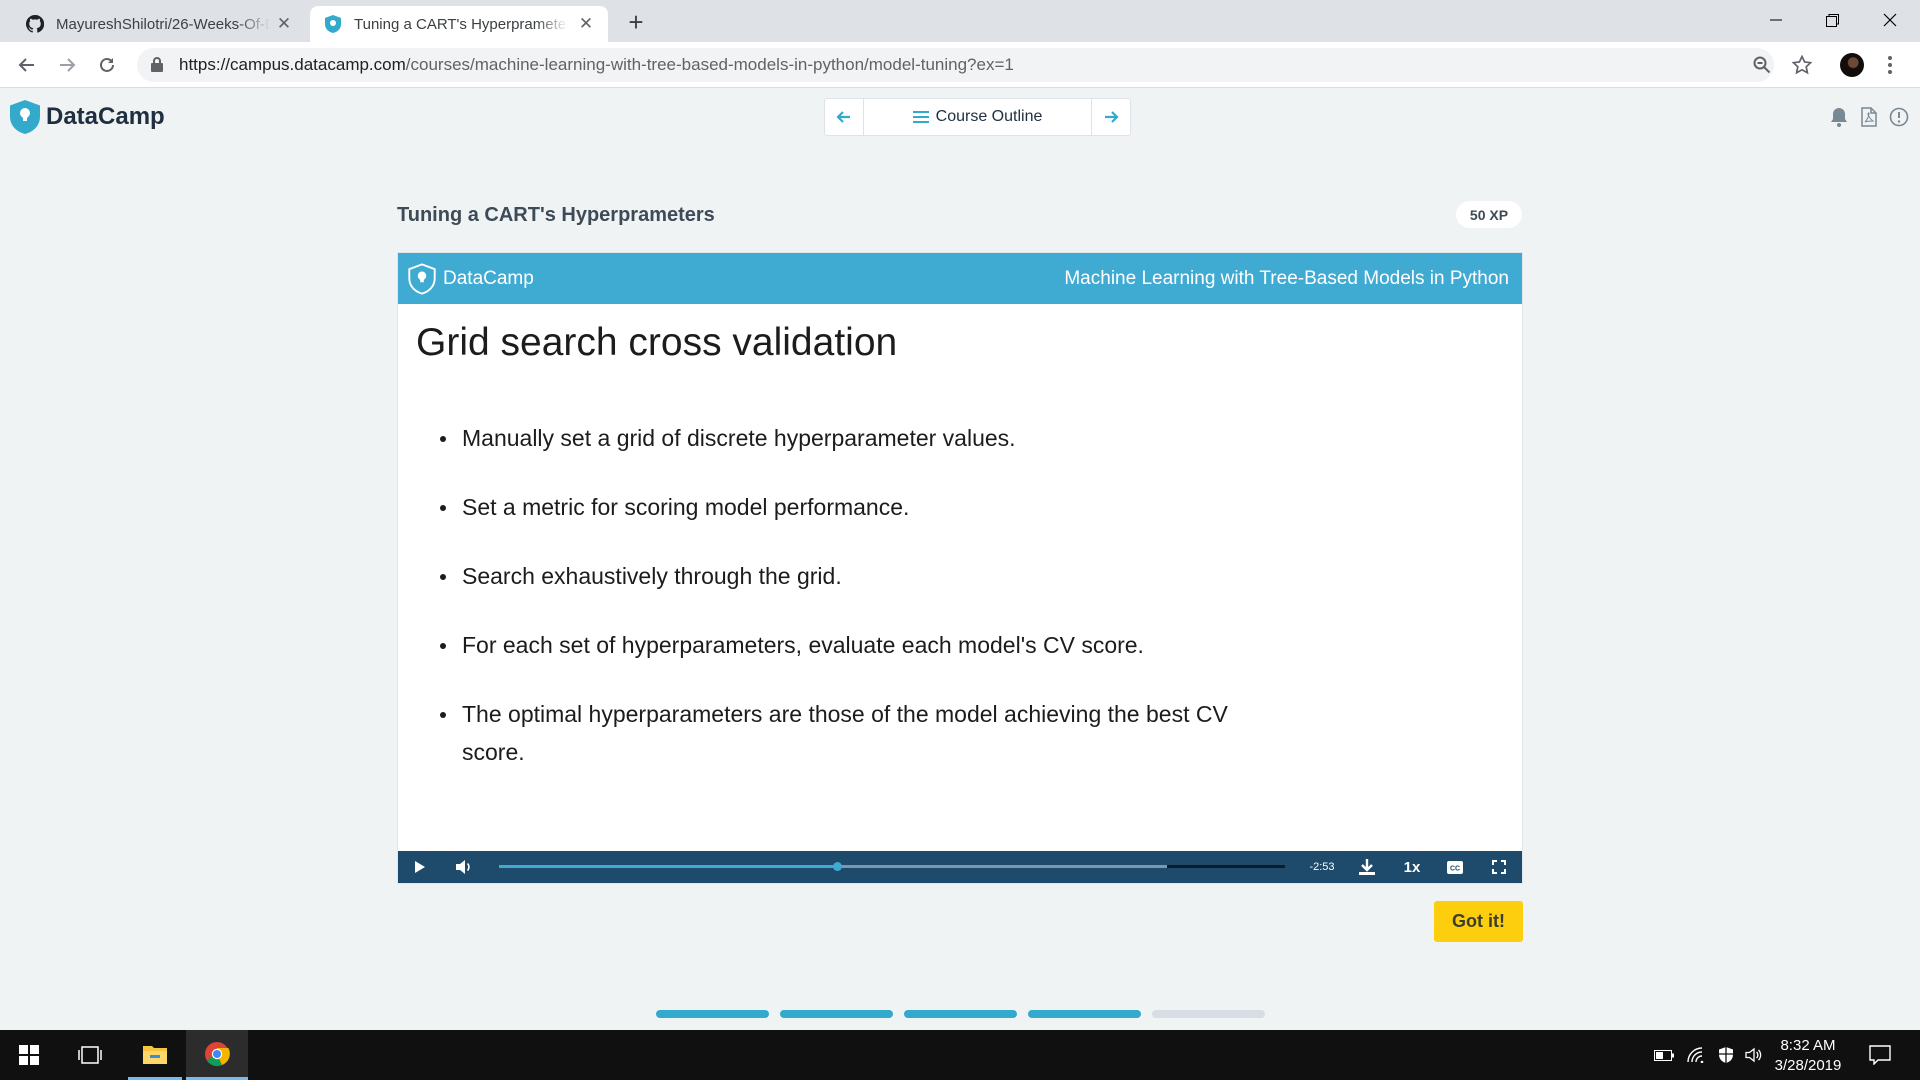 The image size is (1920, 1080). What do you see at coordinates (1808, 1056) in the screenshot?
I see `system-clock: 8:32 AM 3/28/2019` at bounding box center [1808, 1056].